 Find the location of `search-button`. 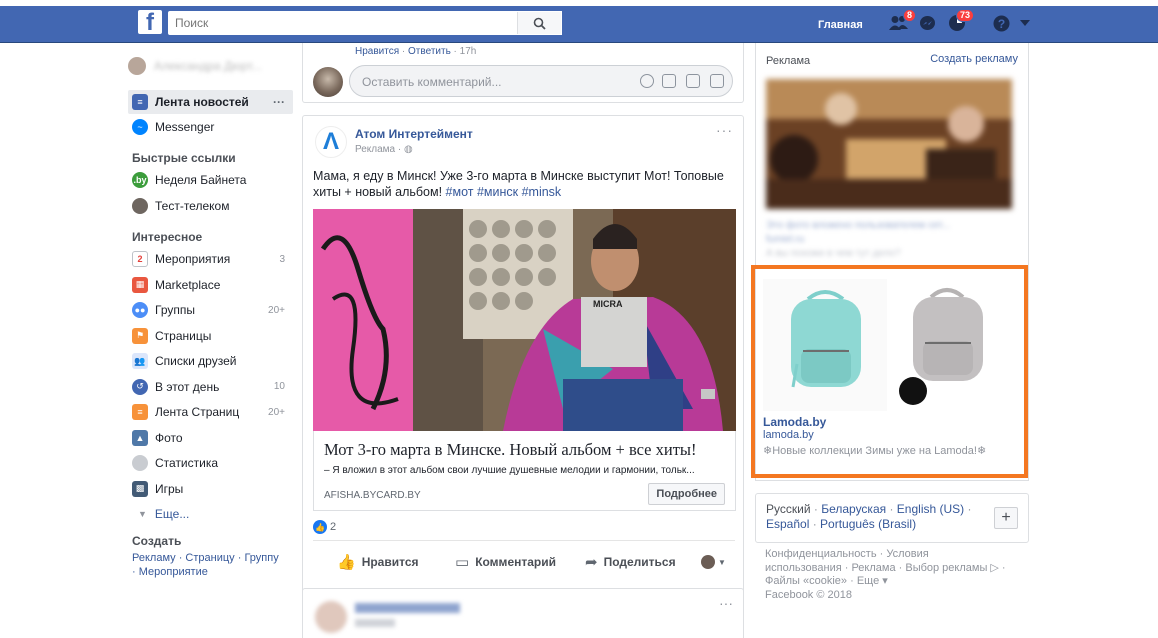

search-button is located at coordinates (539, 23).